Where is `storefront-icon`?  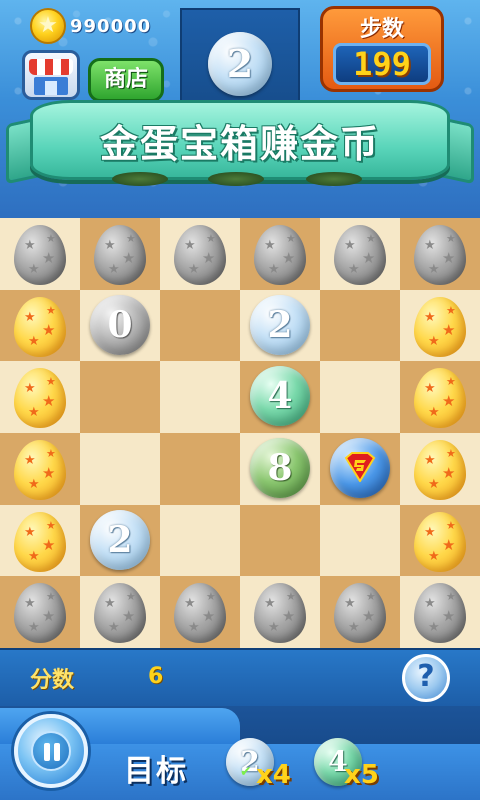 storefront-icon is located at coordinates (51, 75).